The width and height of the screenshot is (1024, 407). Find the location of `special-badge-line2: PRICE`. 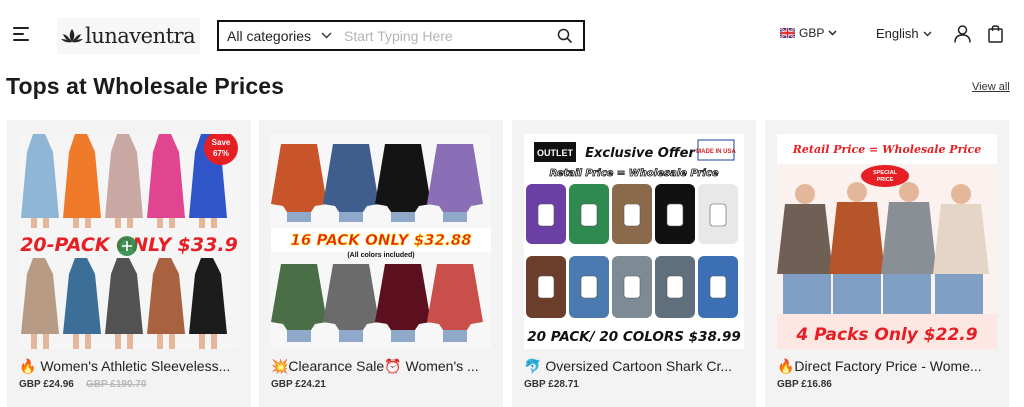

special-badge-line2: PRICE is located at coordinates (885, 180).